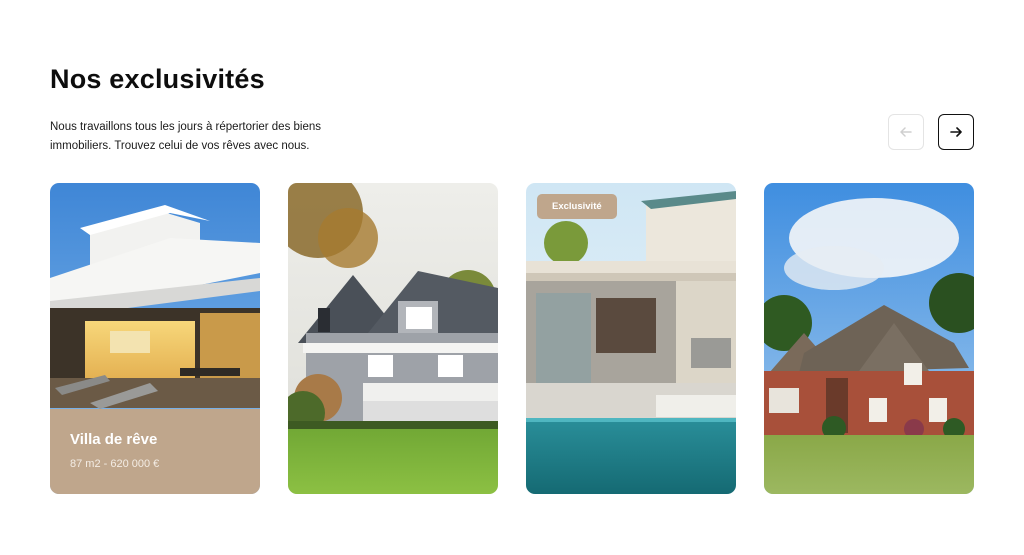 The height and width of the screenshot is (555, 1024). Describe the element at coordinates (577, 206) in the screenshot. I see `exclusive-badge: Exclusivité` at that location.